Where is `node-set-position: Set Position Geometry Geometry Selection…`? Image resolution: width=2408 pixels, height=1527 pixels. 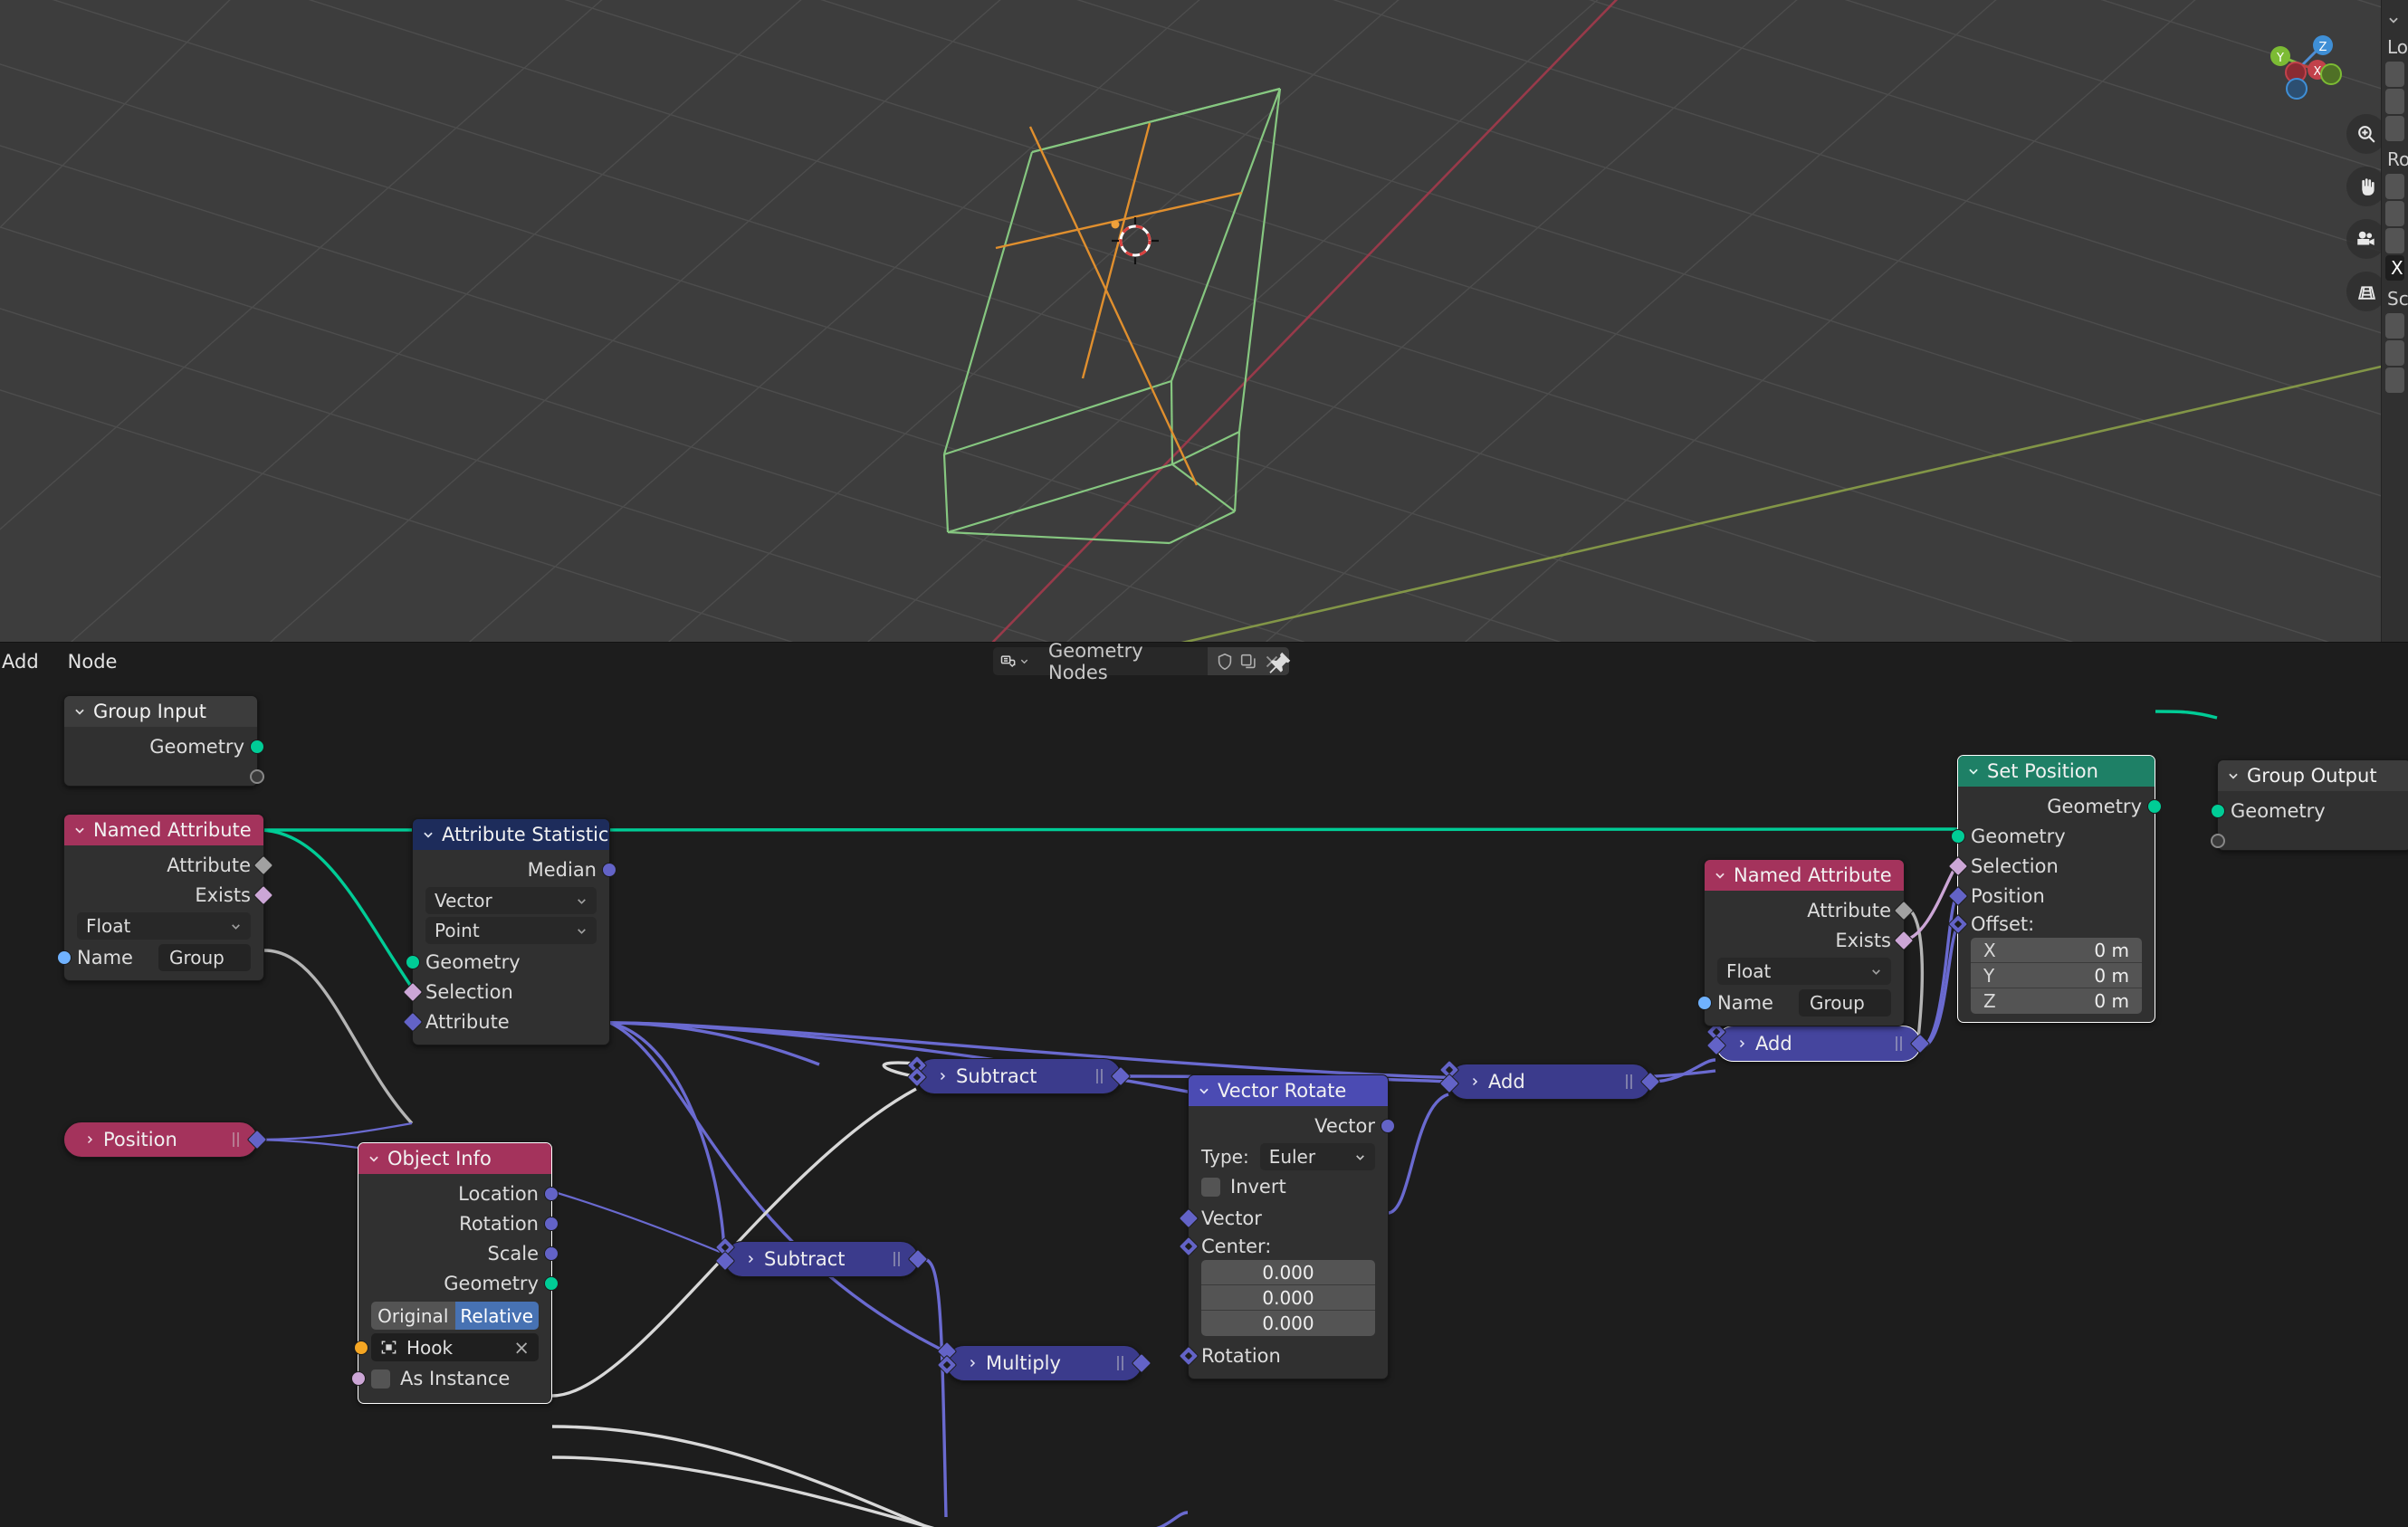 node-set-position: Set Position Geometry Geometry Selection… is located at coordinates (2054, 889).